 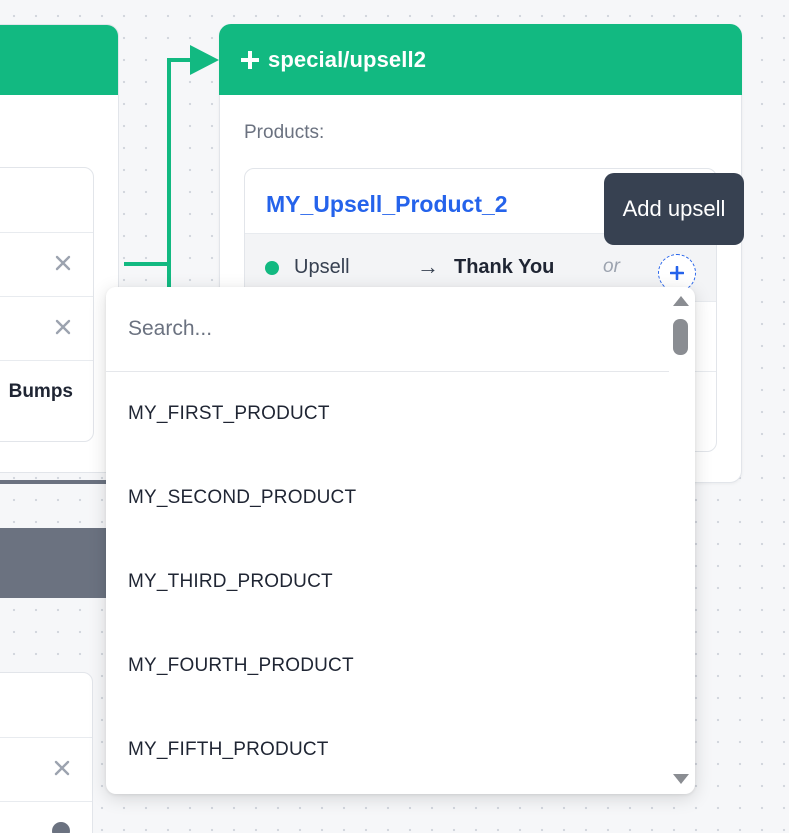 I want to click on previous-node-card: Bumps, so click(x=59, y=248).